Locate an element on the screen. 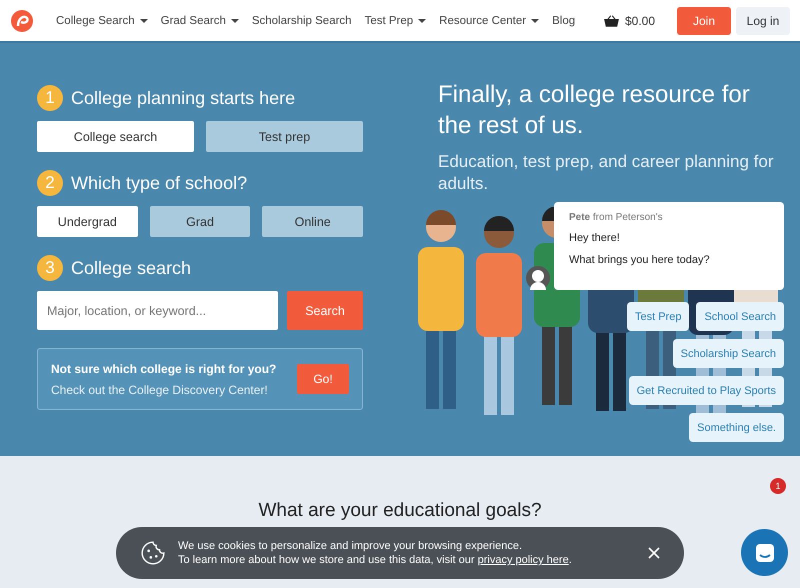 The width and height of the screenshot is (800, 588). cookie-text: To learn more about how we store and use this data, visit our is located at coordinates (327, 560).